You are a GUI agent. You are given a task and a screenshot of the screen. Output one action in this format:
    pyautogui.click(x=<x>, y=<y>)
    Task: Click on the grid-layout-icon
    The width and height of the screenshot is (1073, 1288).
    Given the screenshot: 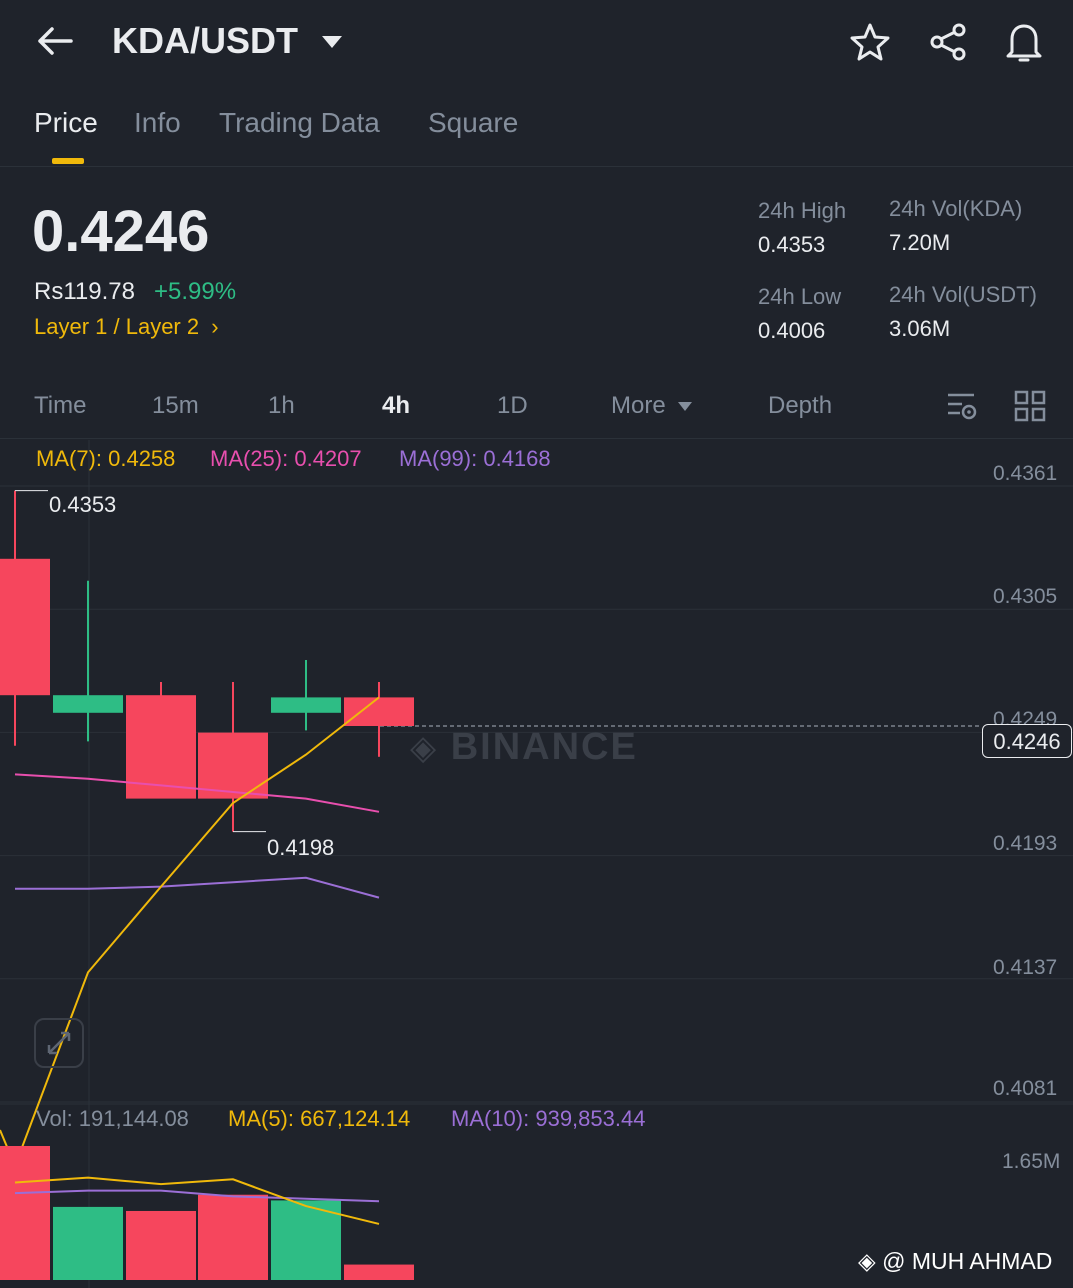 What is the action you would take?
    pyautogui.click(x=1030, y=406)
    